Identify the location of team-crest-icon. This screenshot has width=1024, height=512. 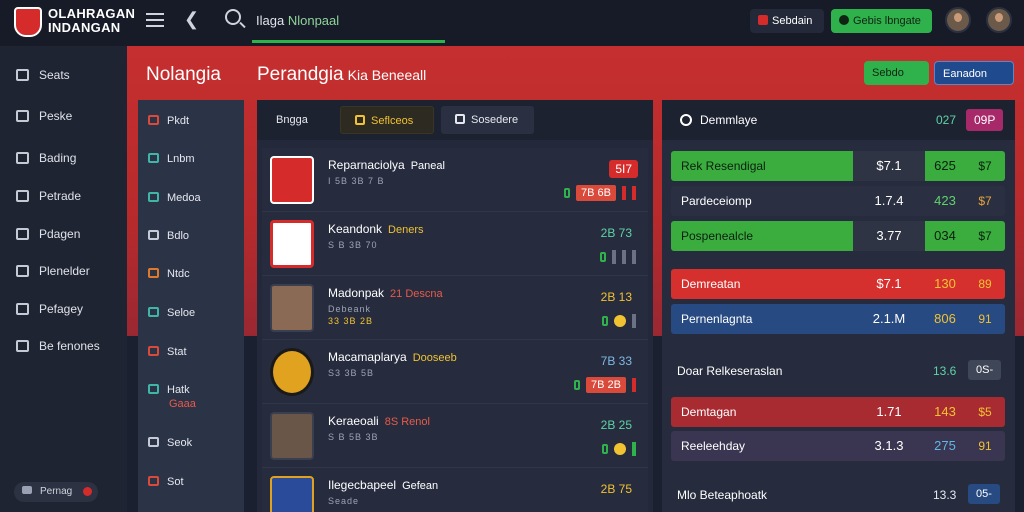
(292, 244).